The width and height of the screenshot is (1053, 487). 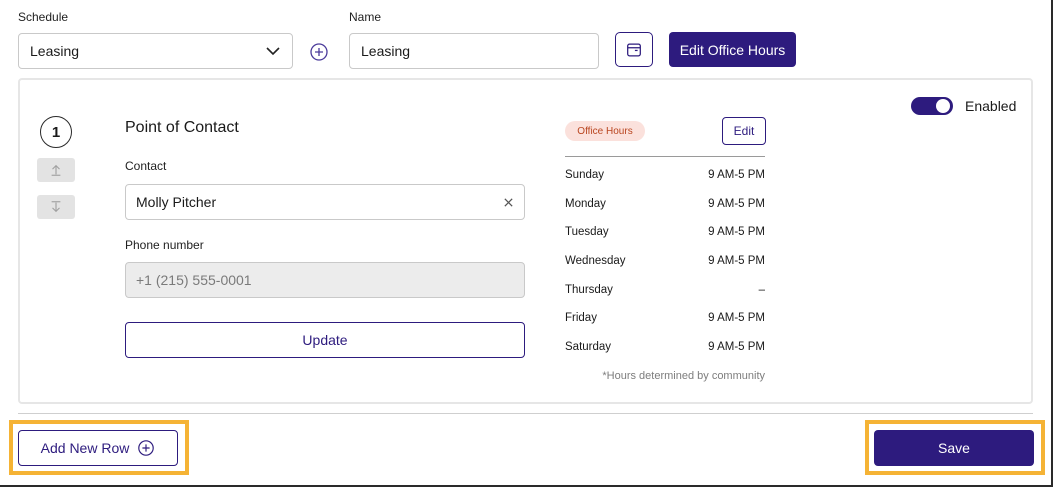 What do you see at coordinates (991, 106) in the screenshot?
I see `enabled-label: Enabled` at bounding box center [991, 106].